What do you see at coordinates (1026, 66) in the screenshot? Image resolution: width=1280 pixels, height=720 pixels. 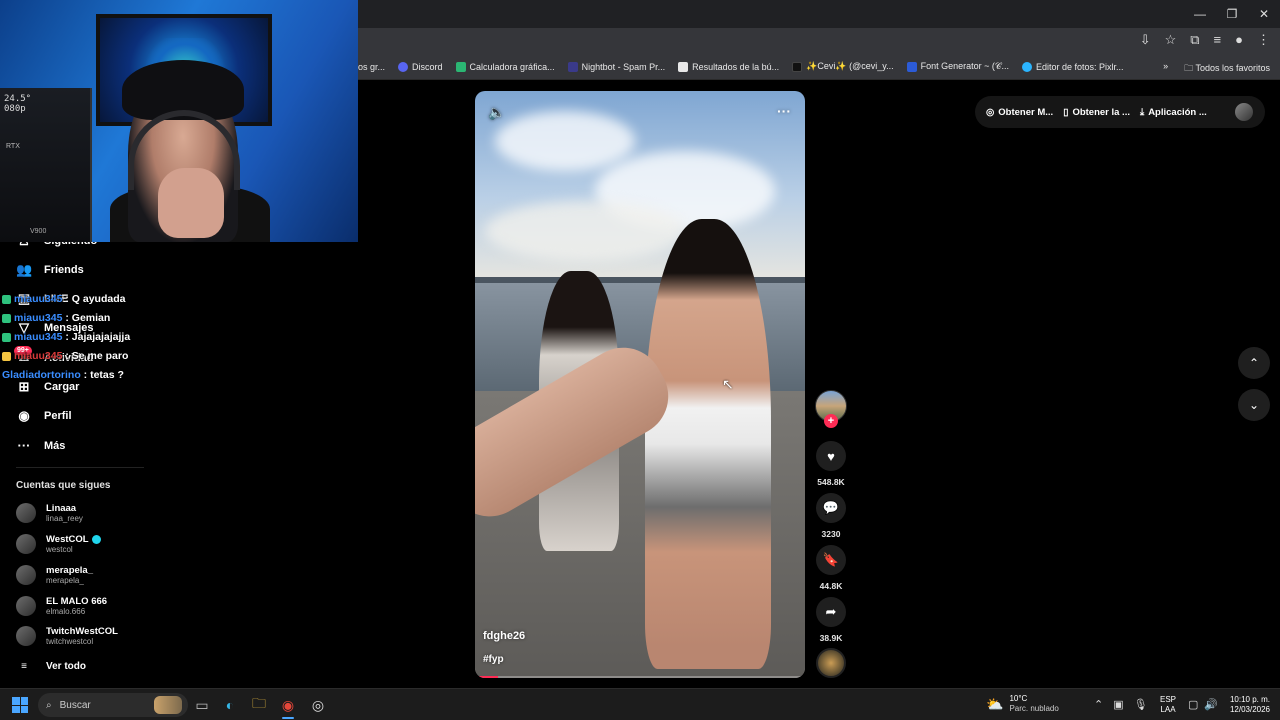 I see `pixlr-icon` at bounding box center [1026, 66].